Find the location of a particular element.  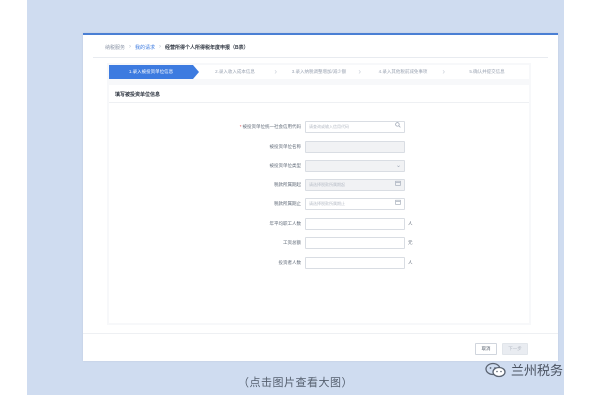

employees-label: 年平均职工人数 is located at coordinates (285, 223).